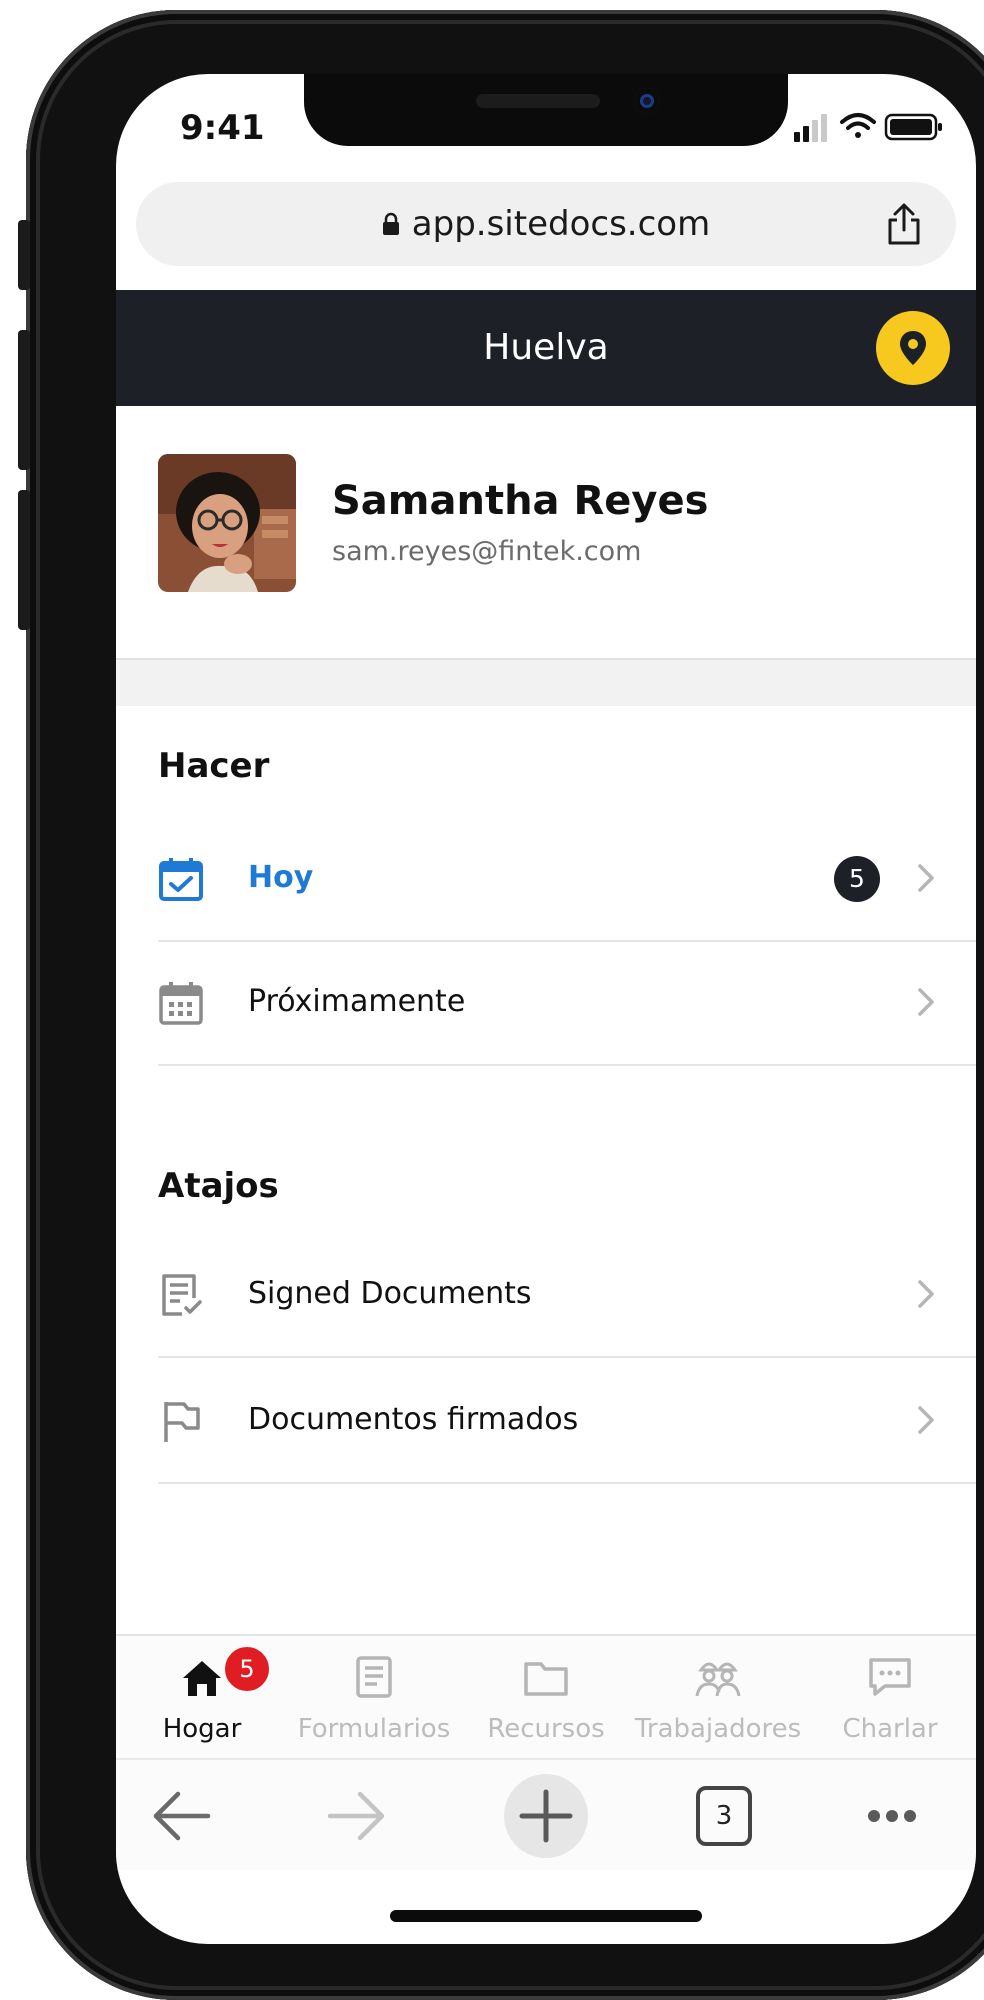 The width and height of the screenshot is (984, 2000). Describe the element at coordinates (857, 879) in the screenshot. I see `today-count-badge: 5` at that location.